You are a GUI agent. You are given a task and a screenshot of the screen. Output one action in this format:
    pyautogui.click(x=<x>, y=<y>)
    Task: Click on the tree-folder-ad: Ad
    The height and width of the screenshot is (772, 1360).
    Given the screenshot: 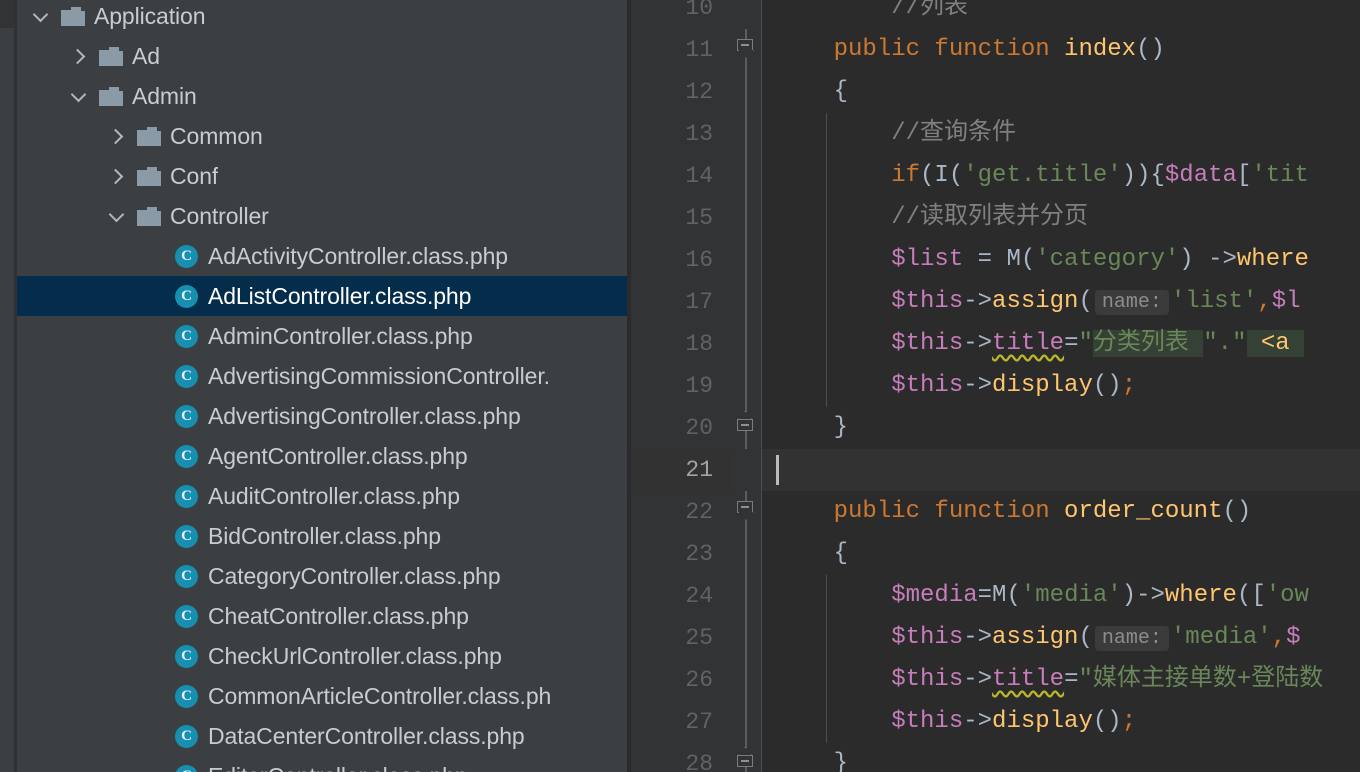 What is the action you would take?
    pyautogui.click(x=322, y=56)
    